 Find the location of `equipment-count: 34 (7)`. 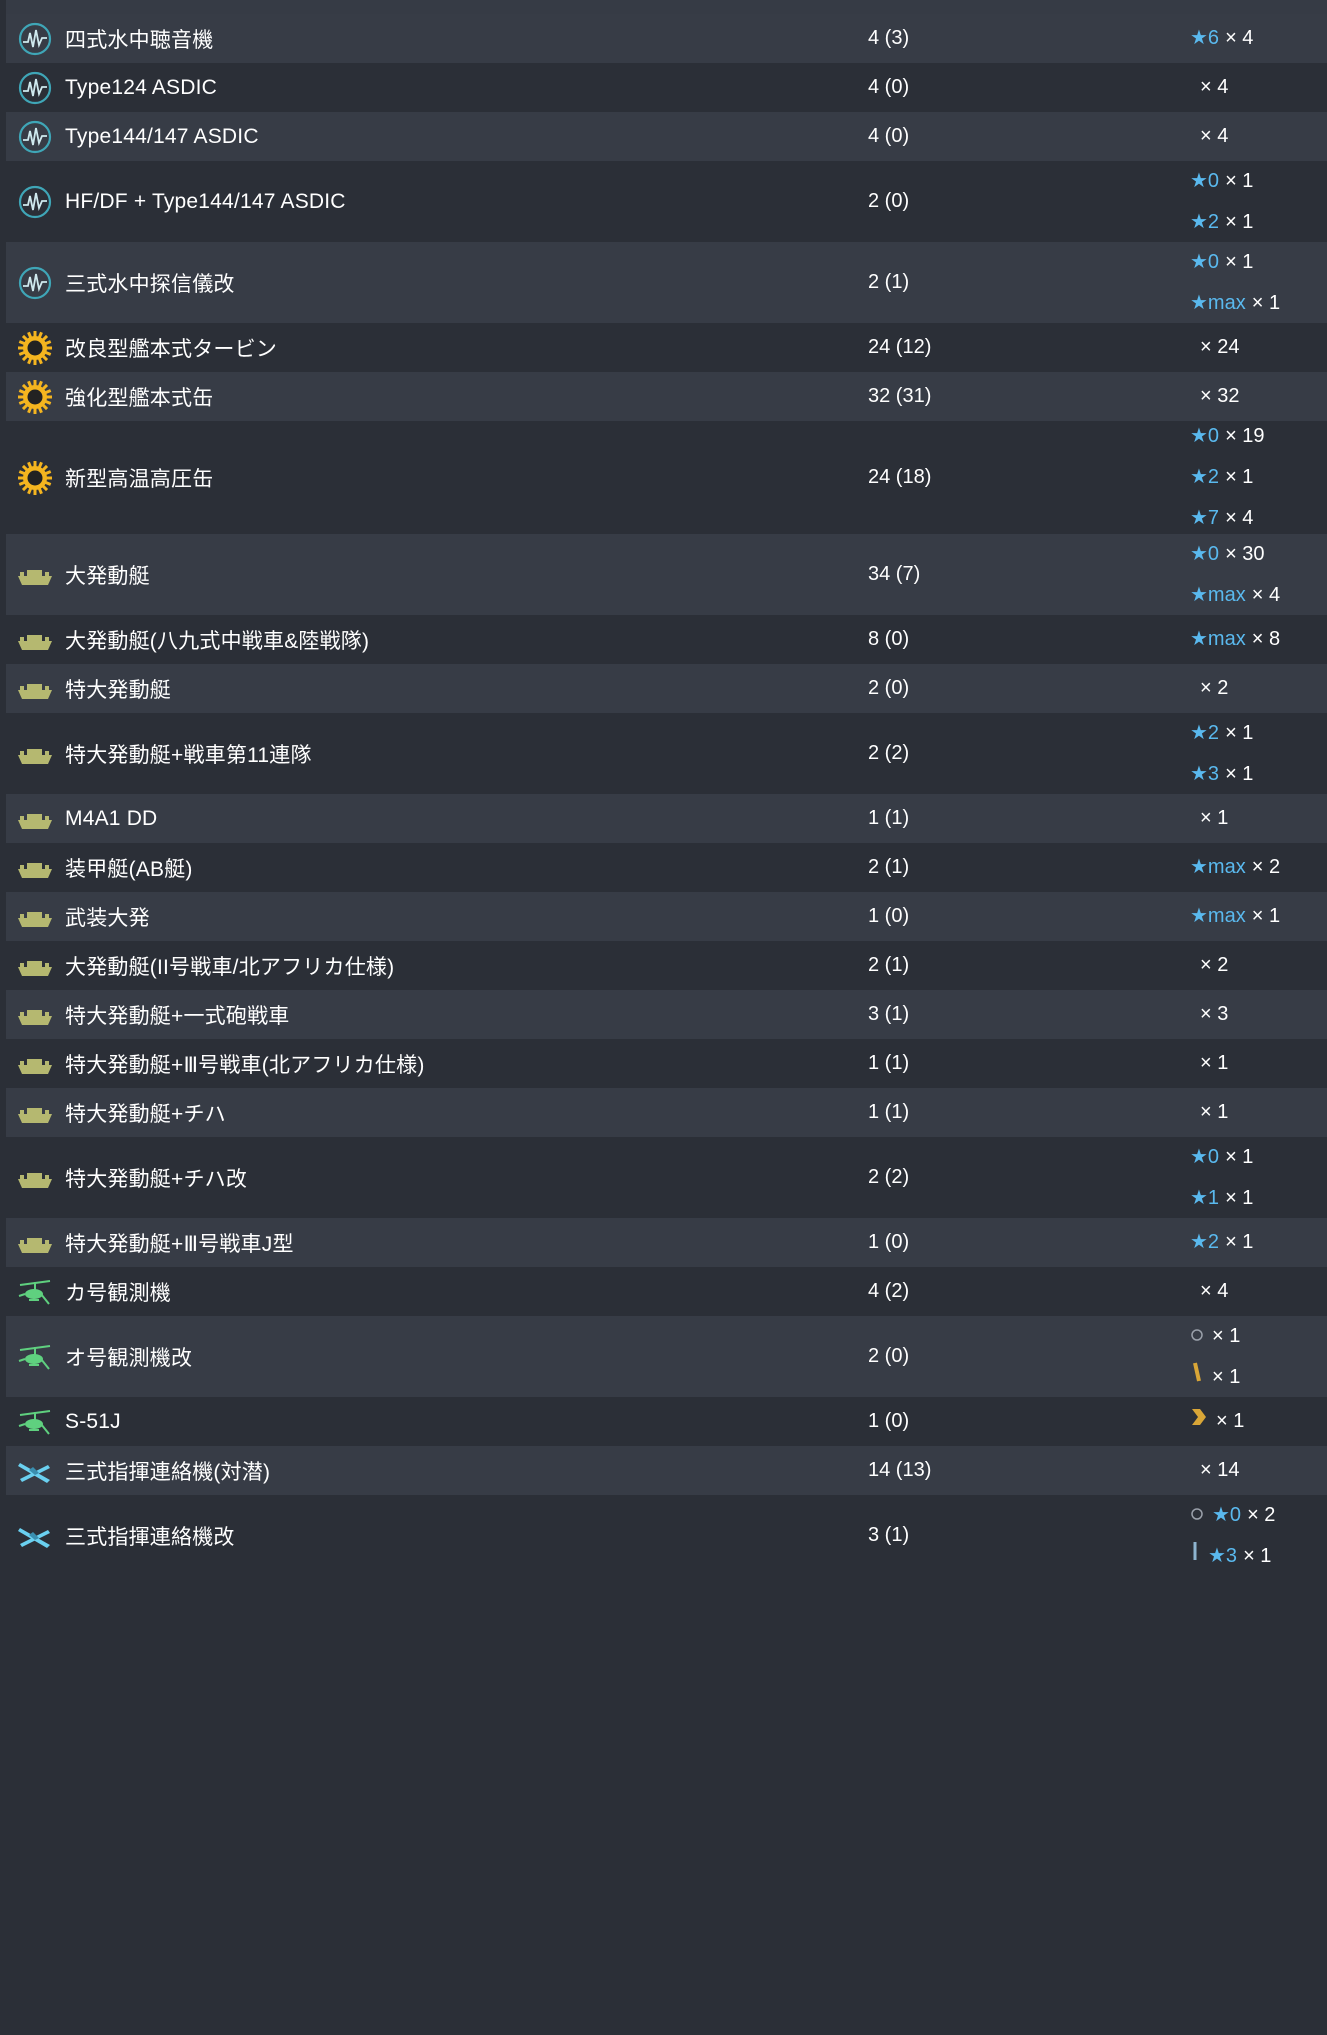

equipment-count: 34 (7) is located at coordinates (894, 574).